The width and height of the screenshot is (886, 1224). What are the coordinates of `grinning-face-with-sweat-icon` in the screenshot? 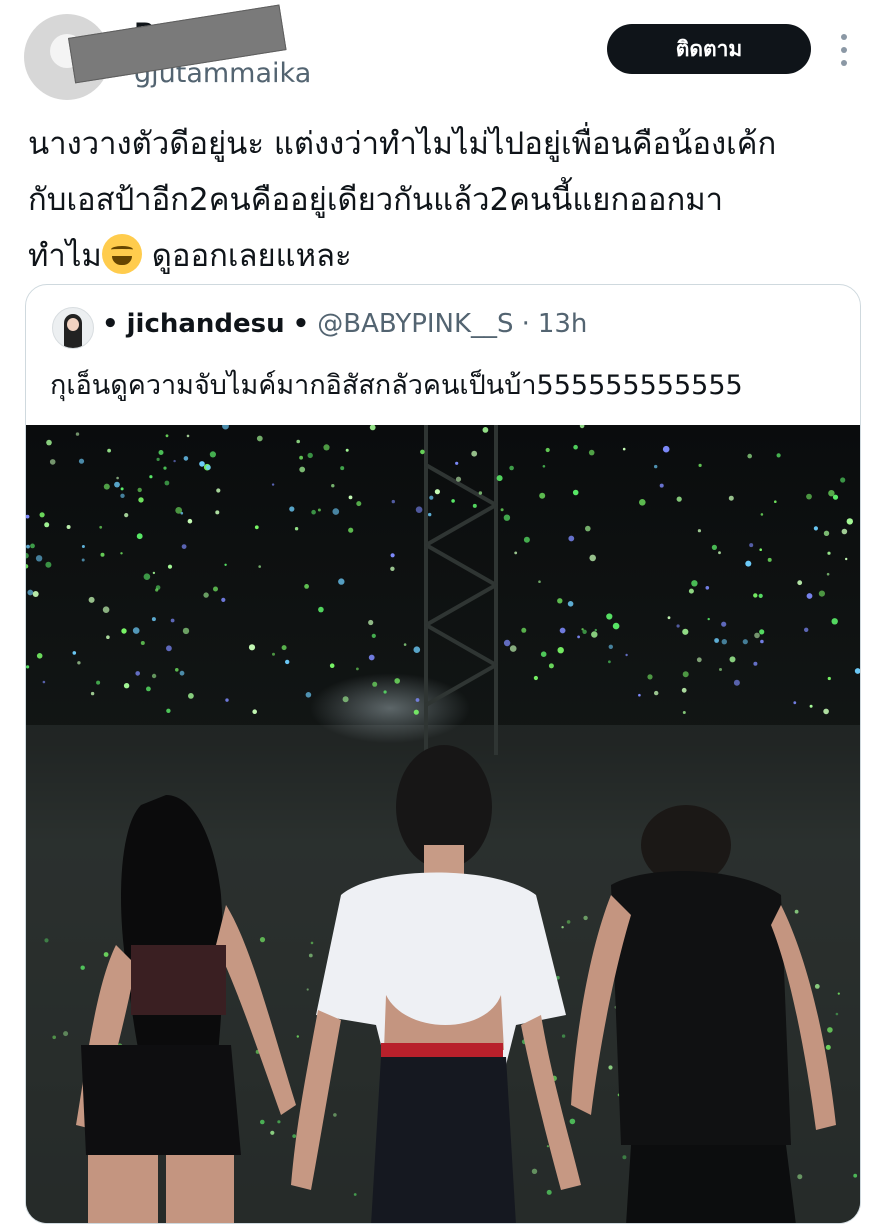 It's located at (121, 254).